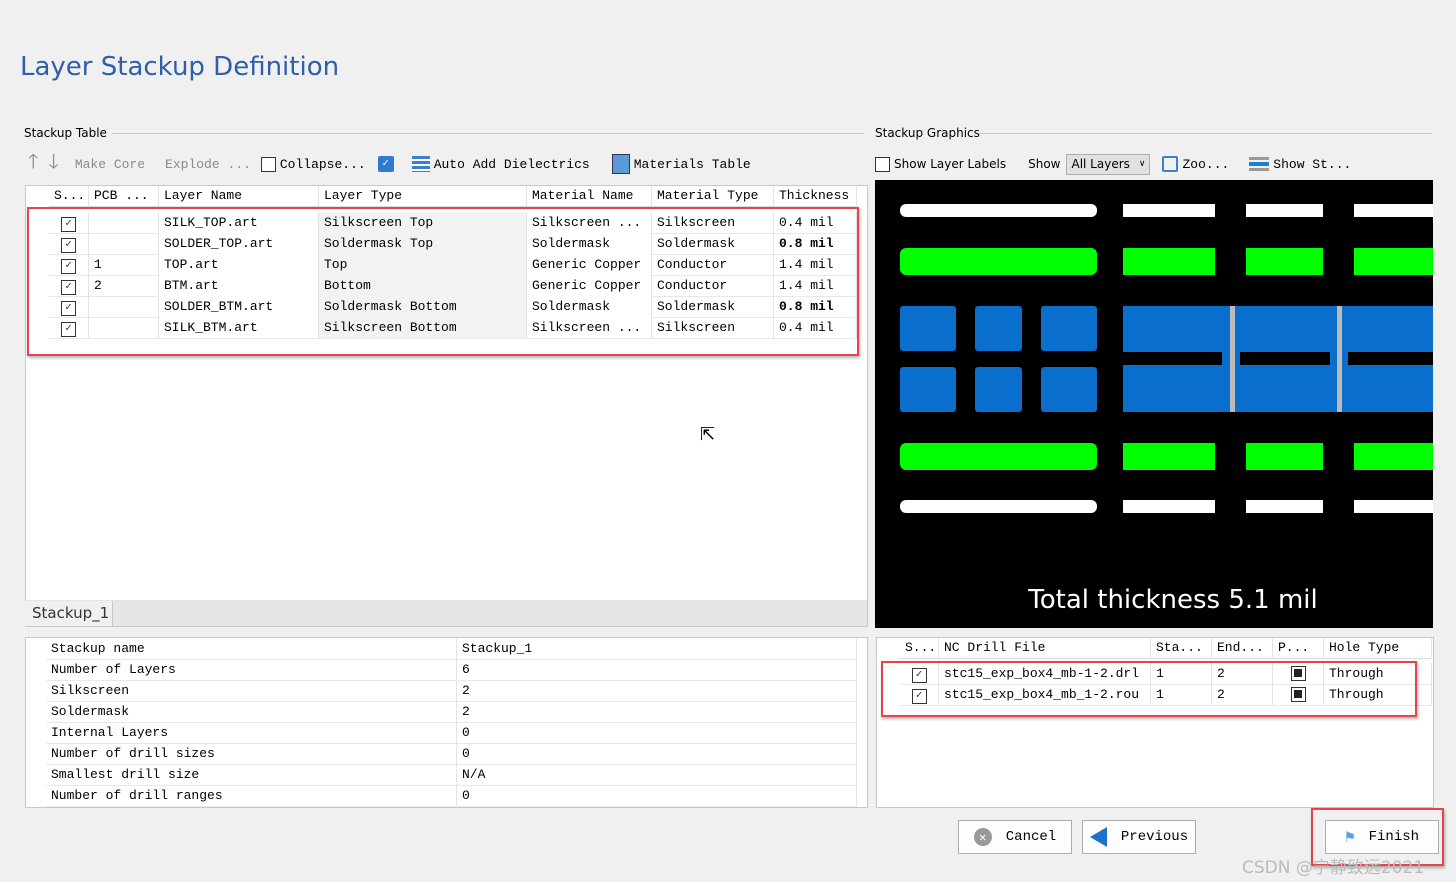  I want to click on show-layers-select: All Layers ∨, so click(1108, 164).